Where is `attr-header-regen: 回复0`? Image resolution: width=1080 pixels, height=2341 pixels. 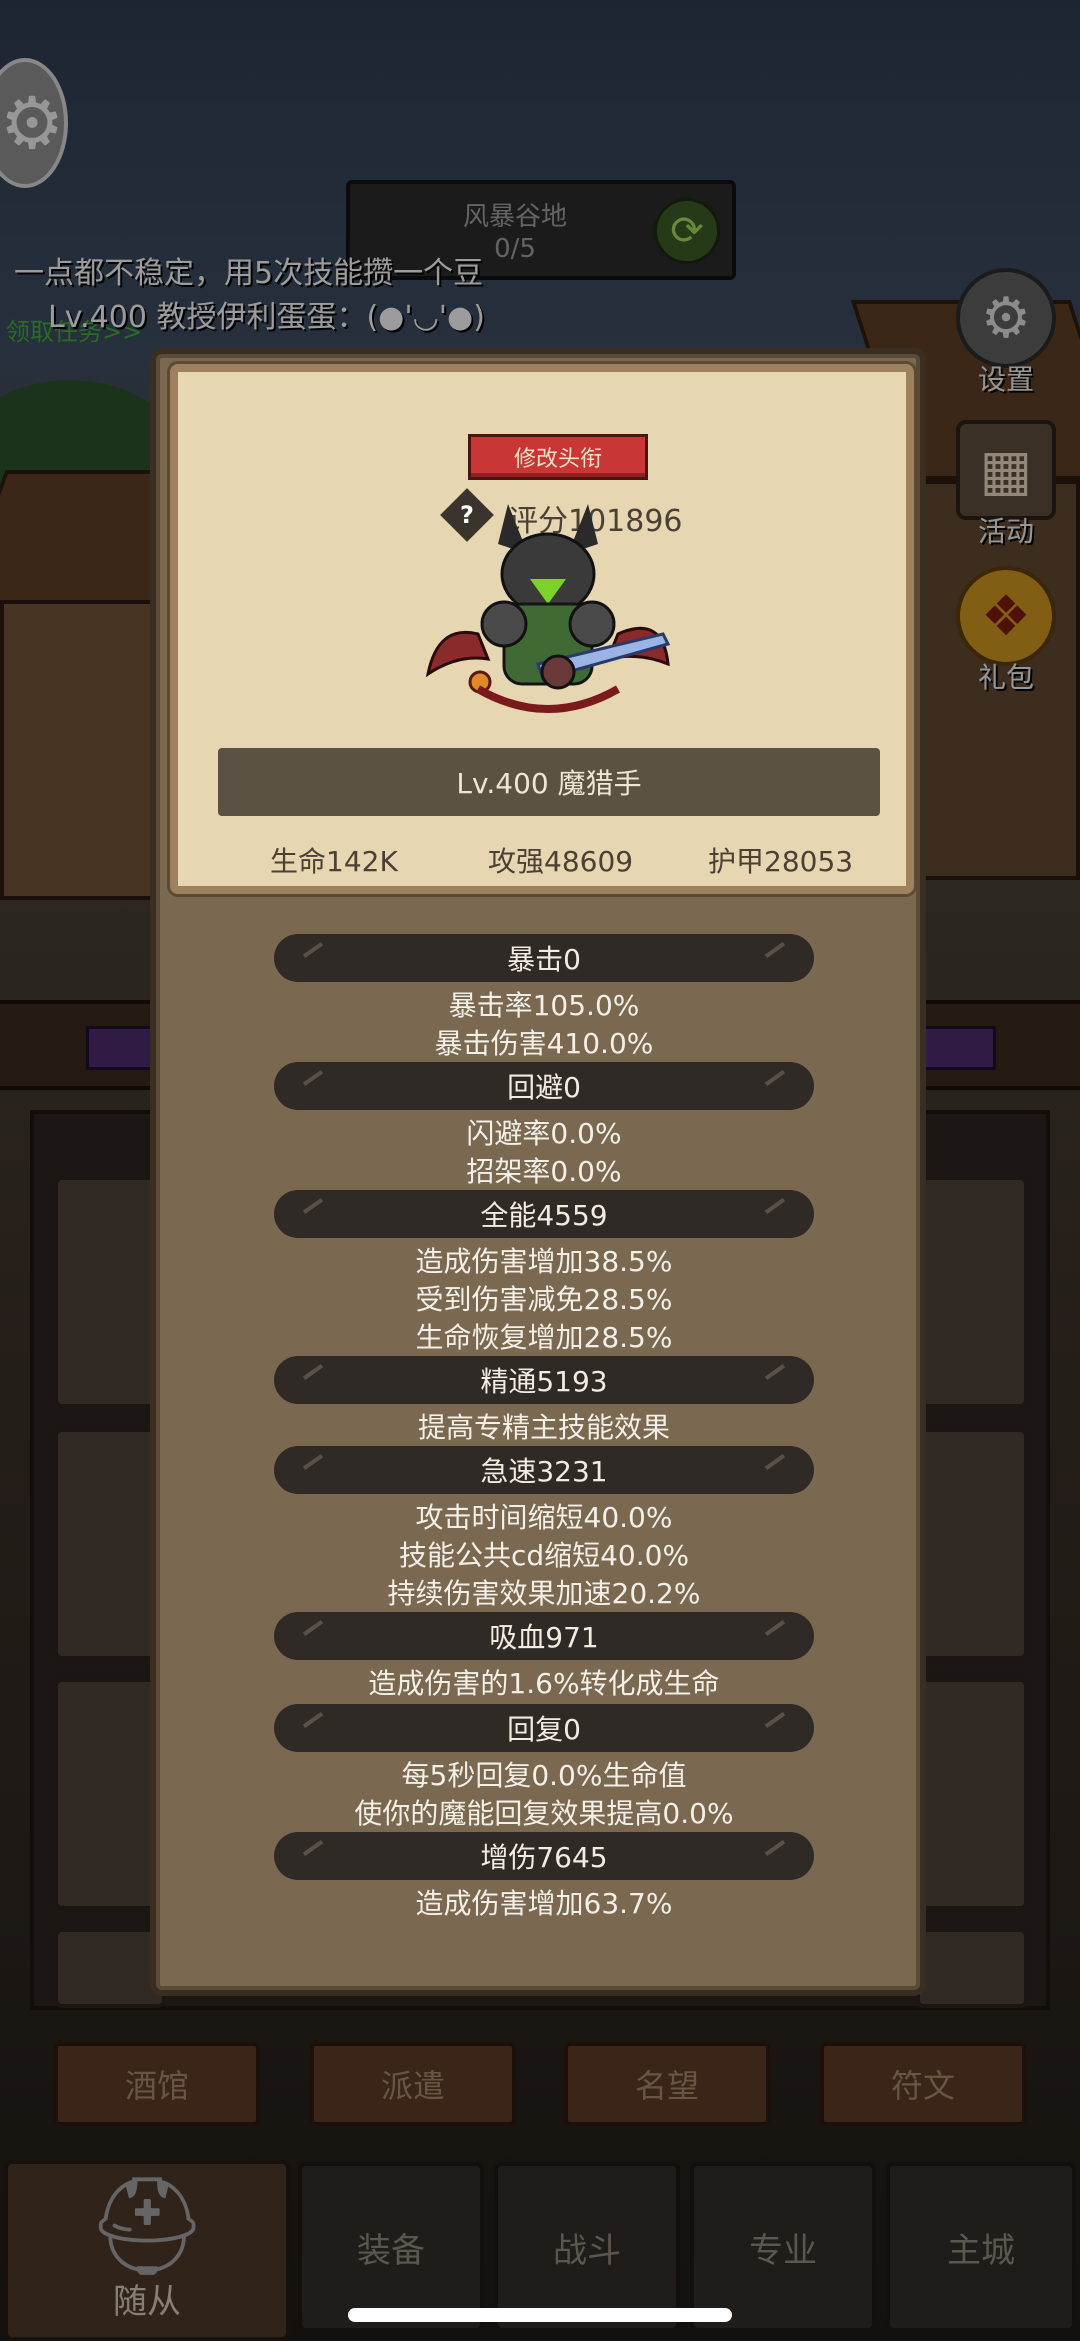 attr-header-regen: 回复0 is located at coordinates (544, 1728).